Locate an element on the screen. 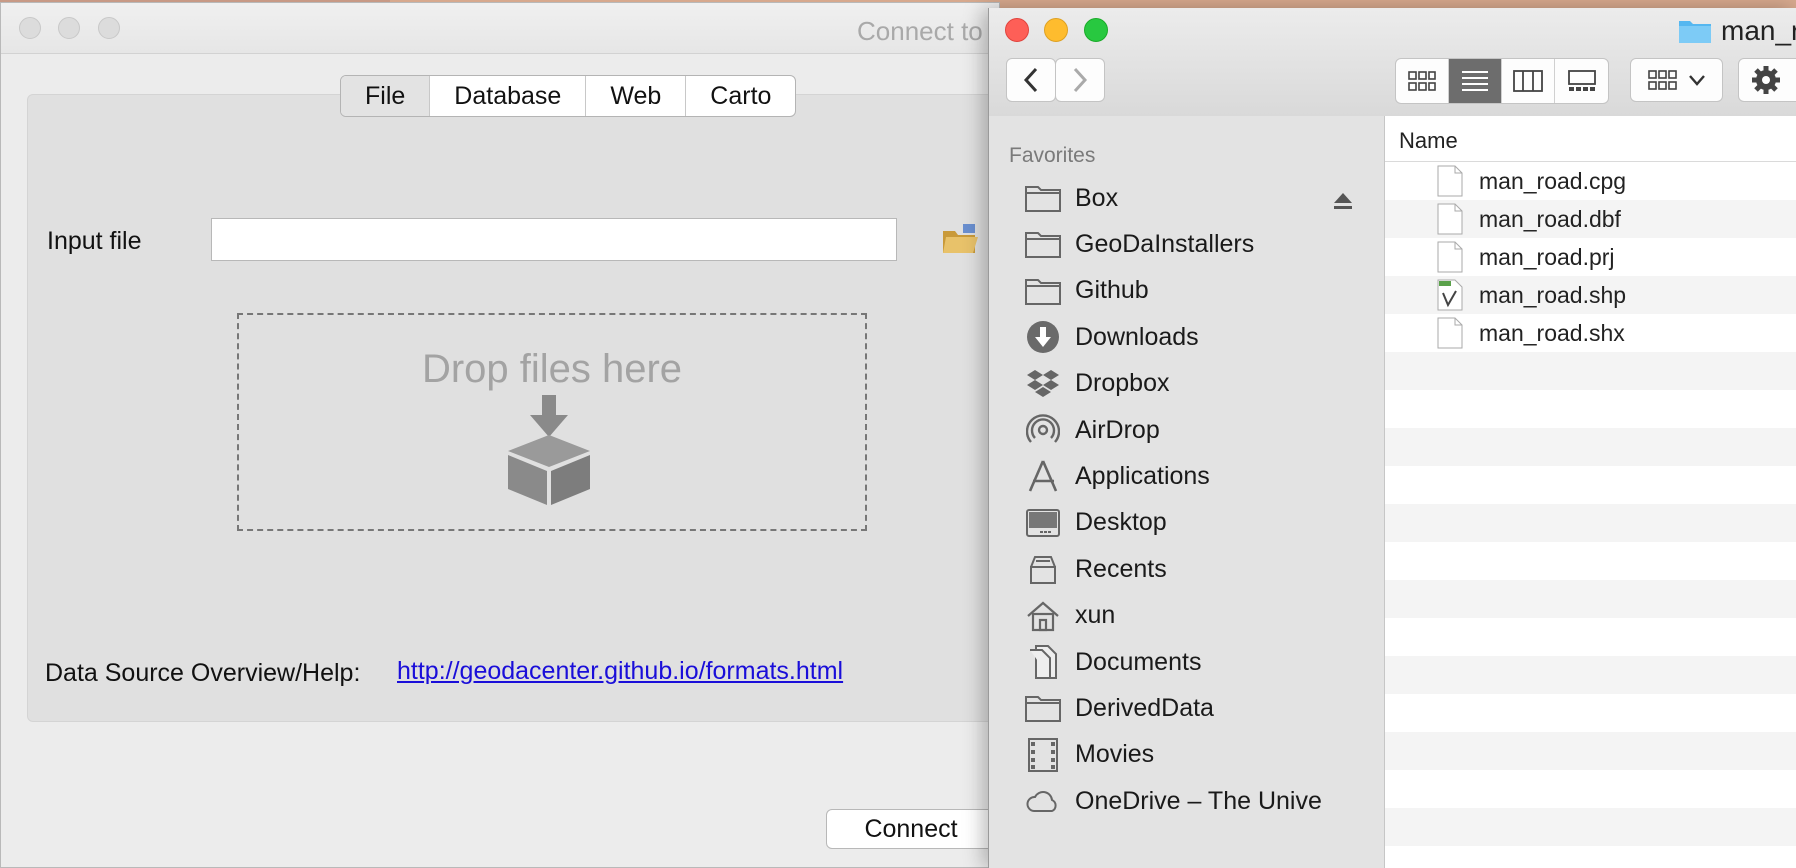  action-button is located at coordinates (1767, 80).